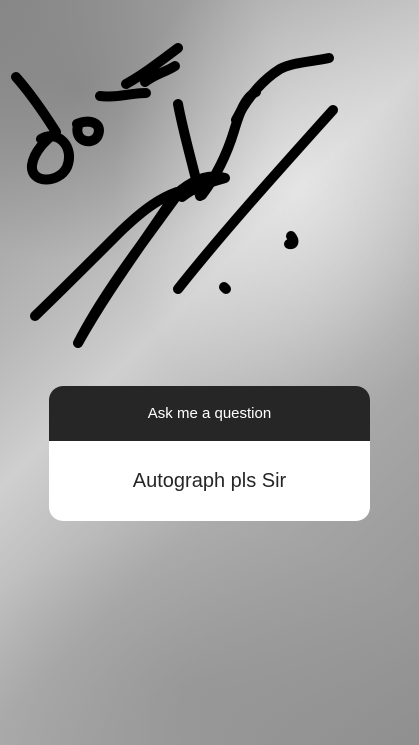 Image resolution: width=419 pixels, height=745 pixels. Describe the element at coordinates (209, 481) in the screenshot. I see `question-answer: Autograph pls Sir` at that location.